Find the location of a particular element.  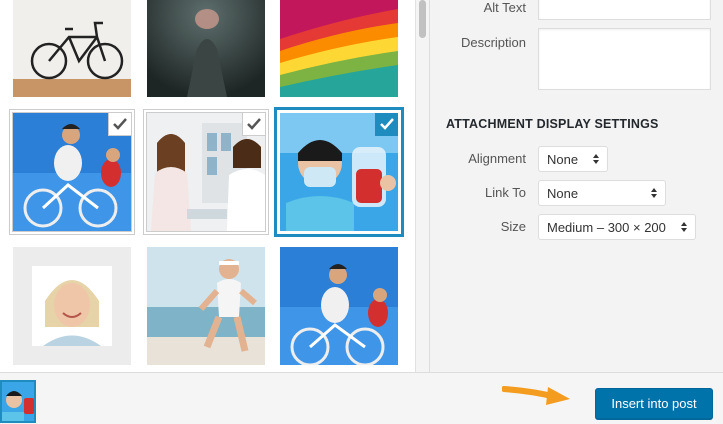

scrollbar-thumb is located at coordinates (422, 19).